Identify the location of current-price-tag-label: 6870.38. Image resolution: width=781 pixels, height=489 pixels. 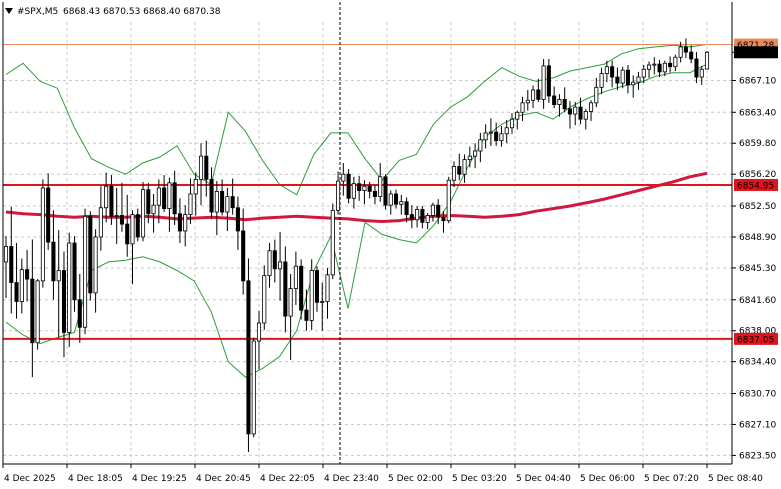
(755, 54).